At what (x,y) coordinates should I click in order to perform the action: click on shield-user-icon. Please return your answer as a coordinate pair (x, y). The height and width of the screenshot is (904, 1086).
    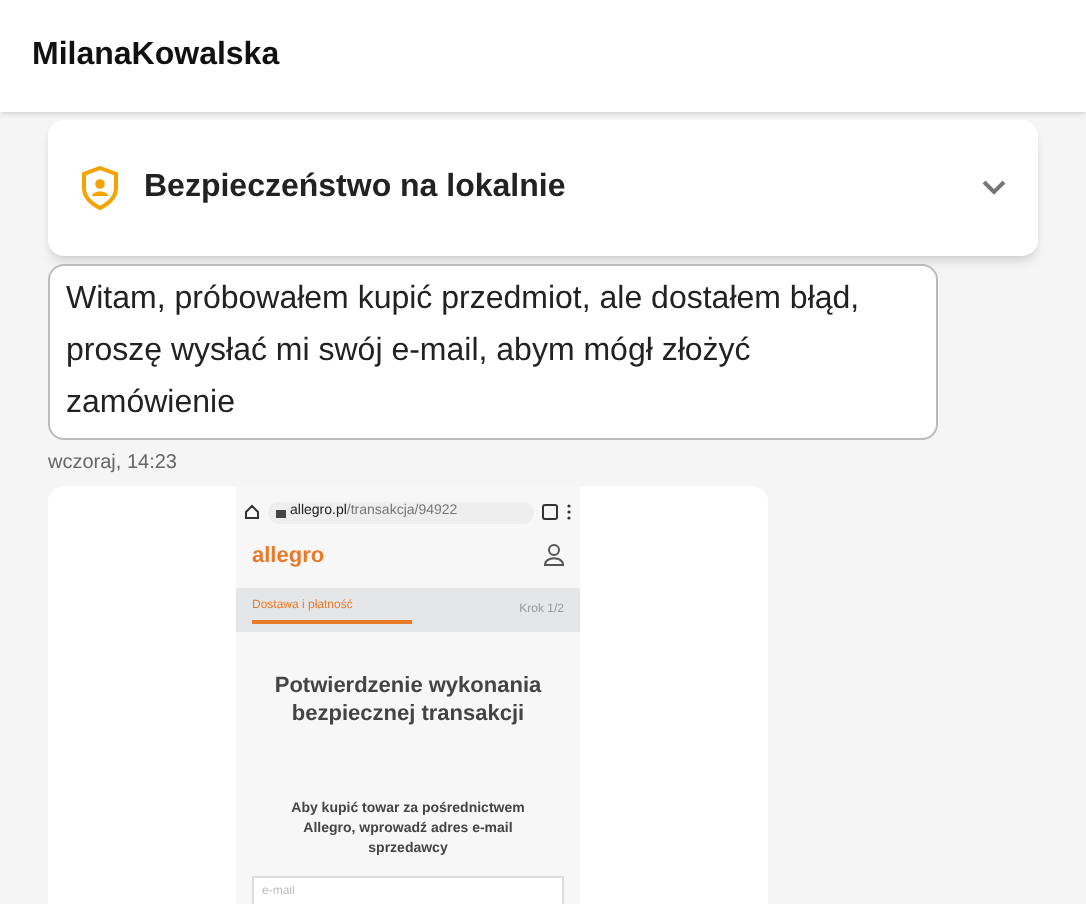
    Looking at the image, I should click on (100, 188).